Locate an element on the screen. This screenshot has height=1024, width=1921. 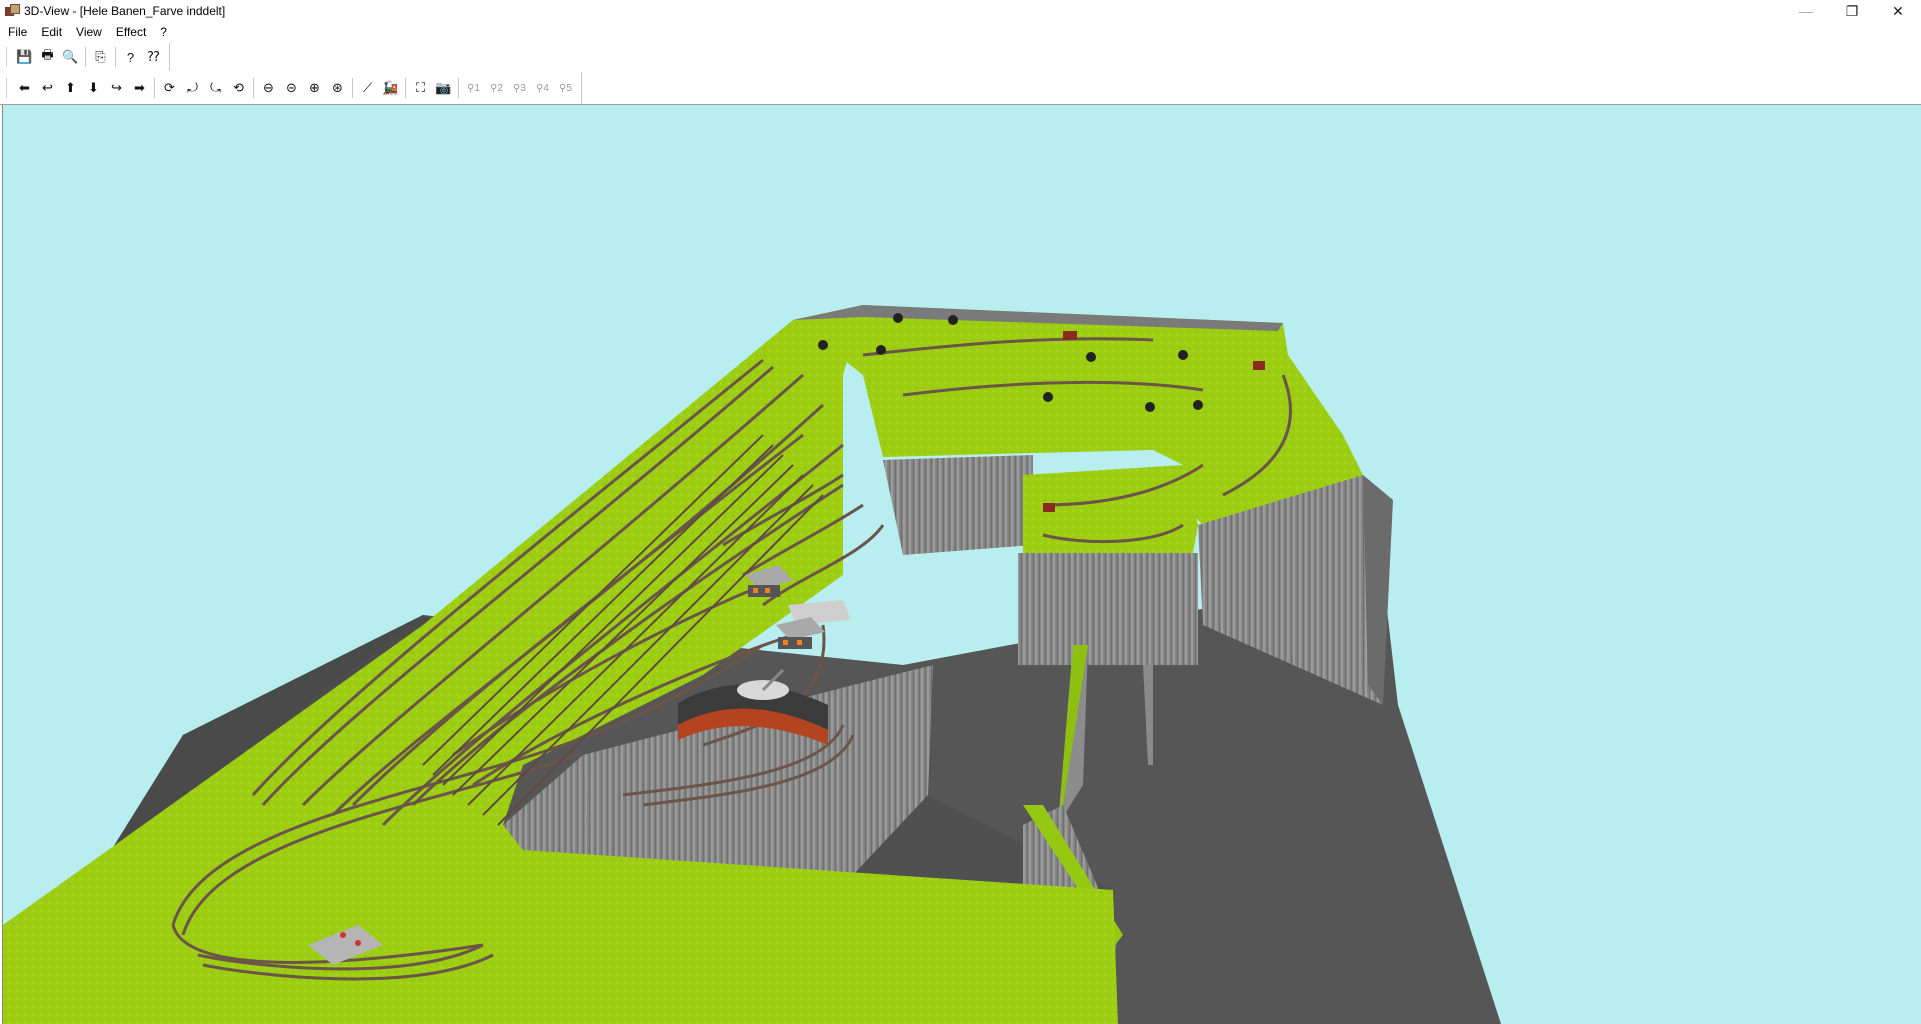
move-right-button: ➡ is located at coordinates (139, 88).